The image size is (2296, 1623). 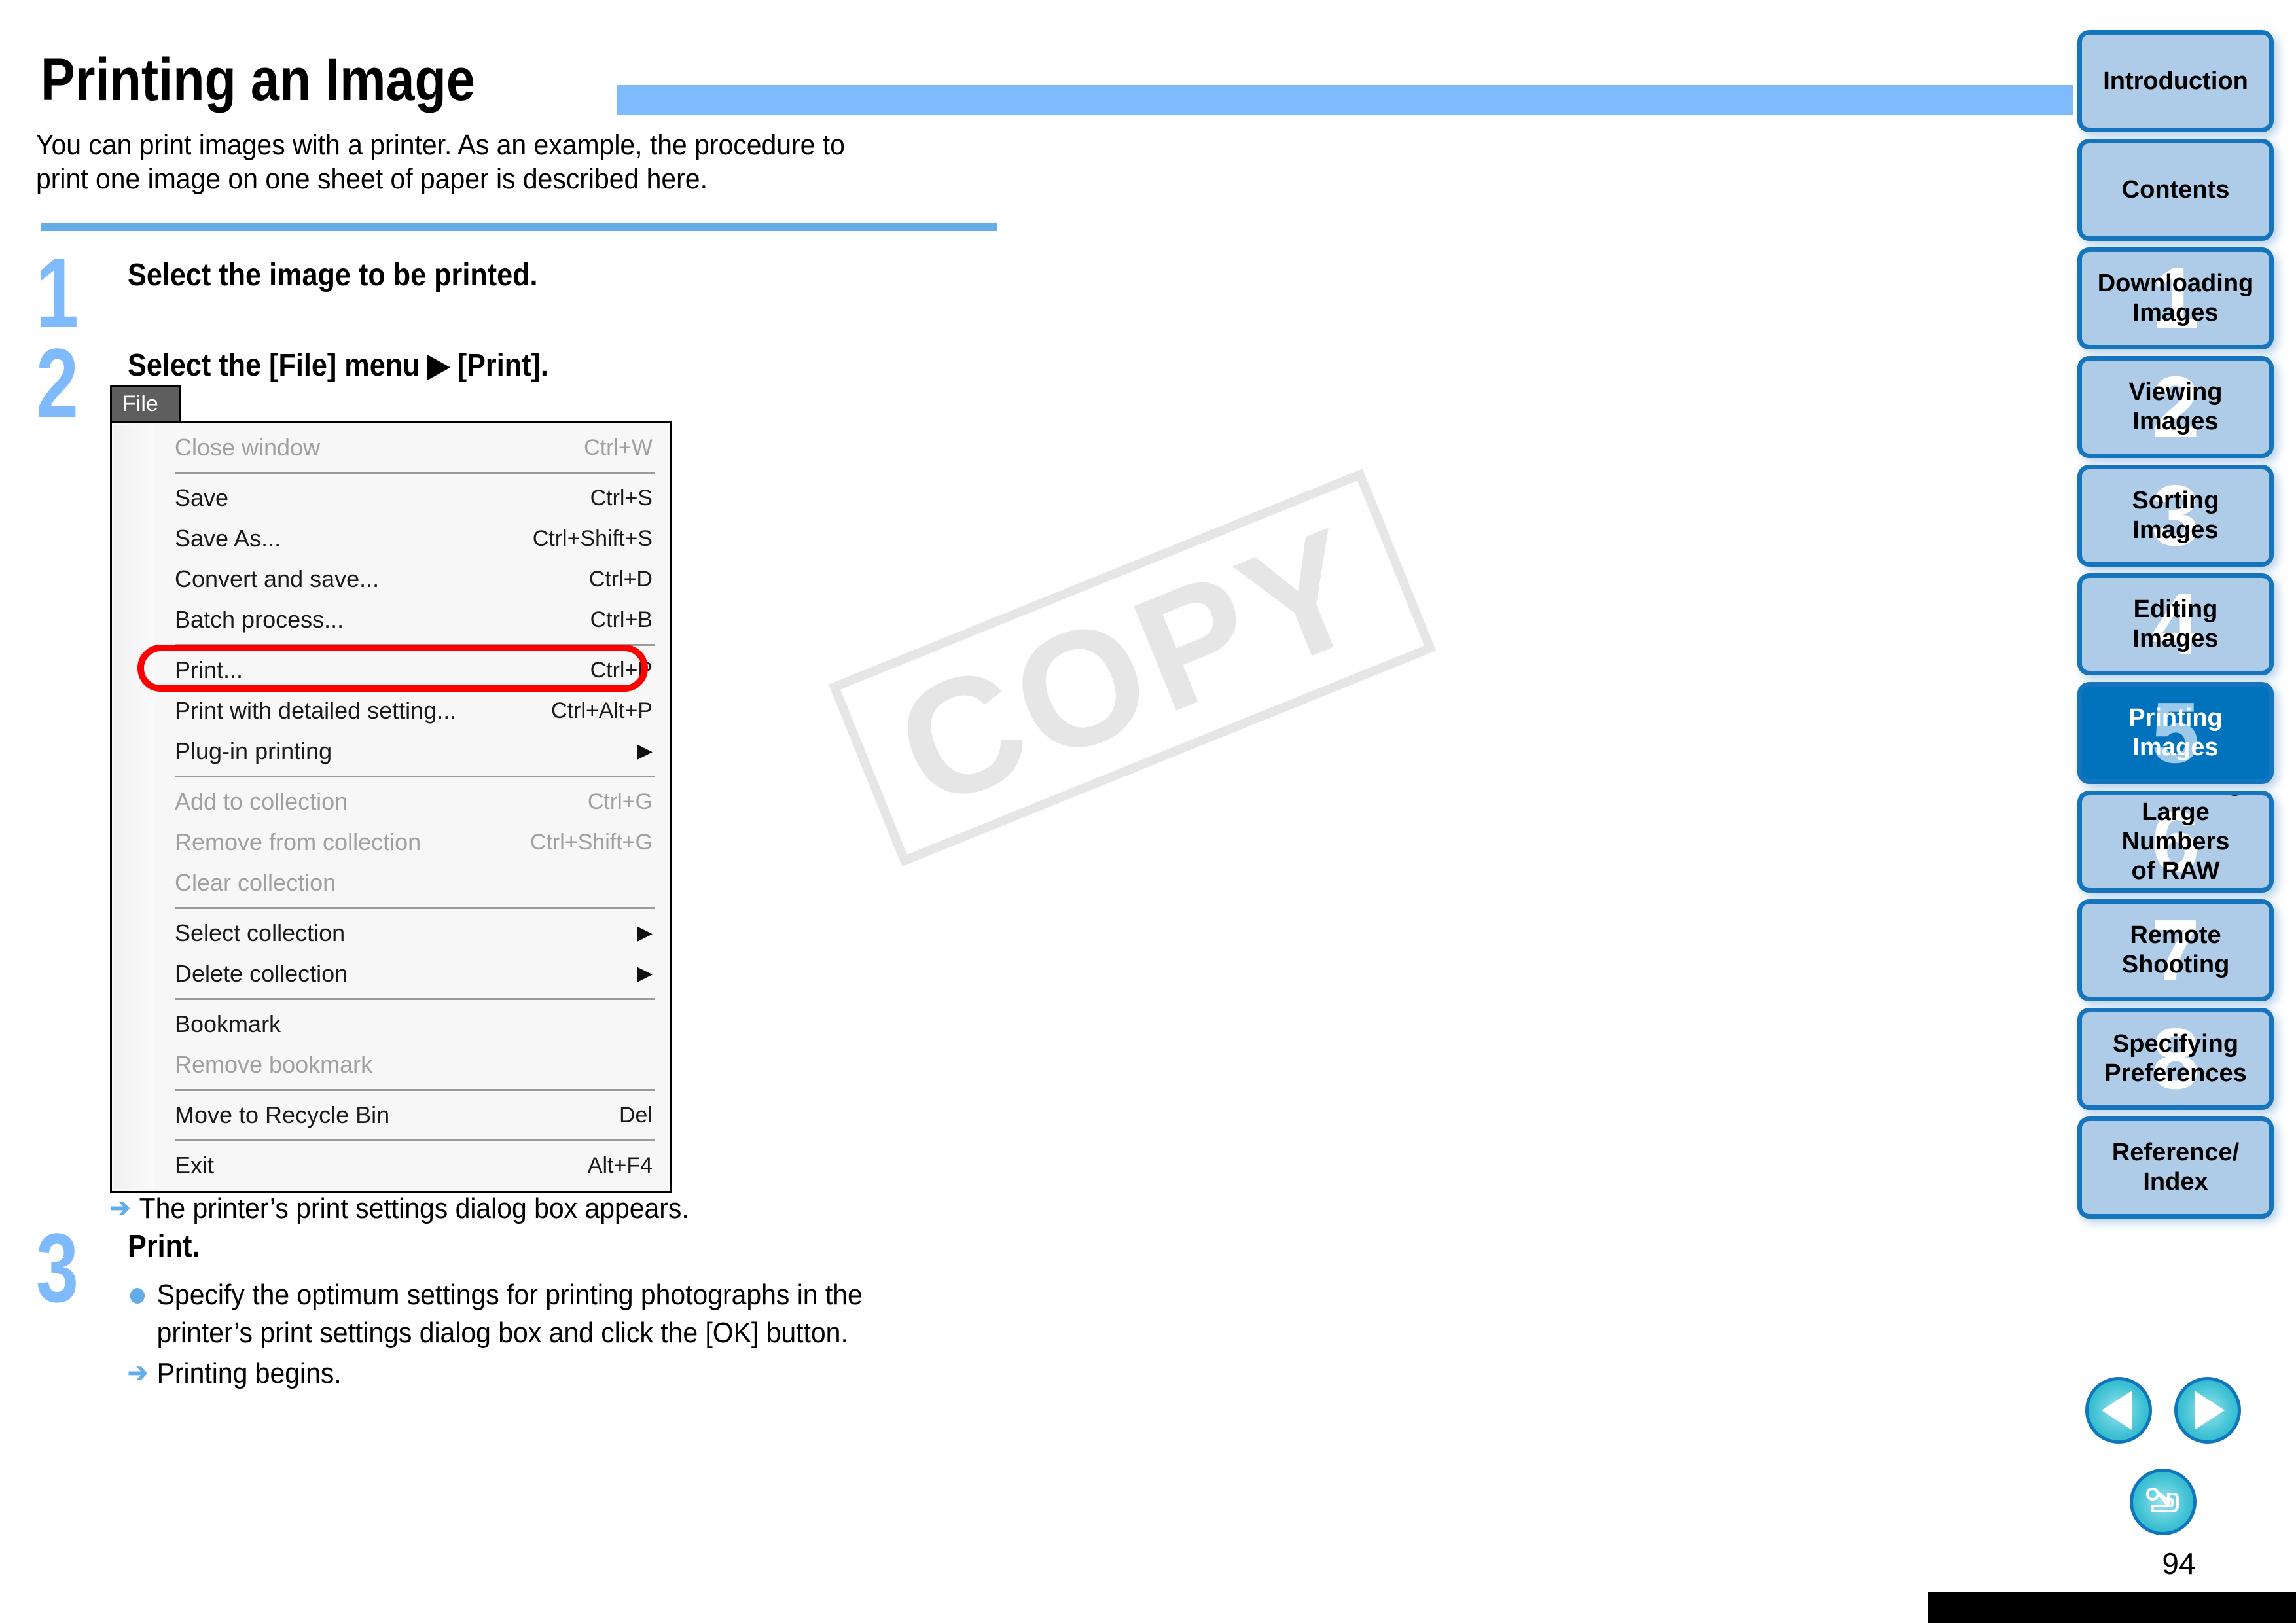 What do you see at coordinates (621, 497) in the screenshot?
I see `menu-item-shortcut: Ctrl+S` at bounding box center [621, 497].